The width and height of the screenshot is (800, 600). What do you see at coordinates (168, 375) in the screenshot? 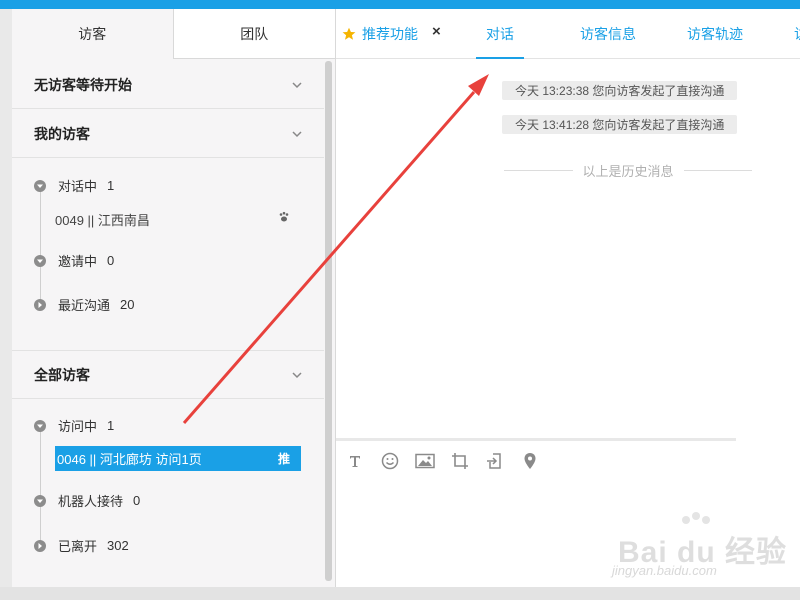
I see `section-all-visitors-header: 全部访客` at bounding box center [168, 375].